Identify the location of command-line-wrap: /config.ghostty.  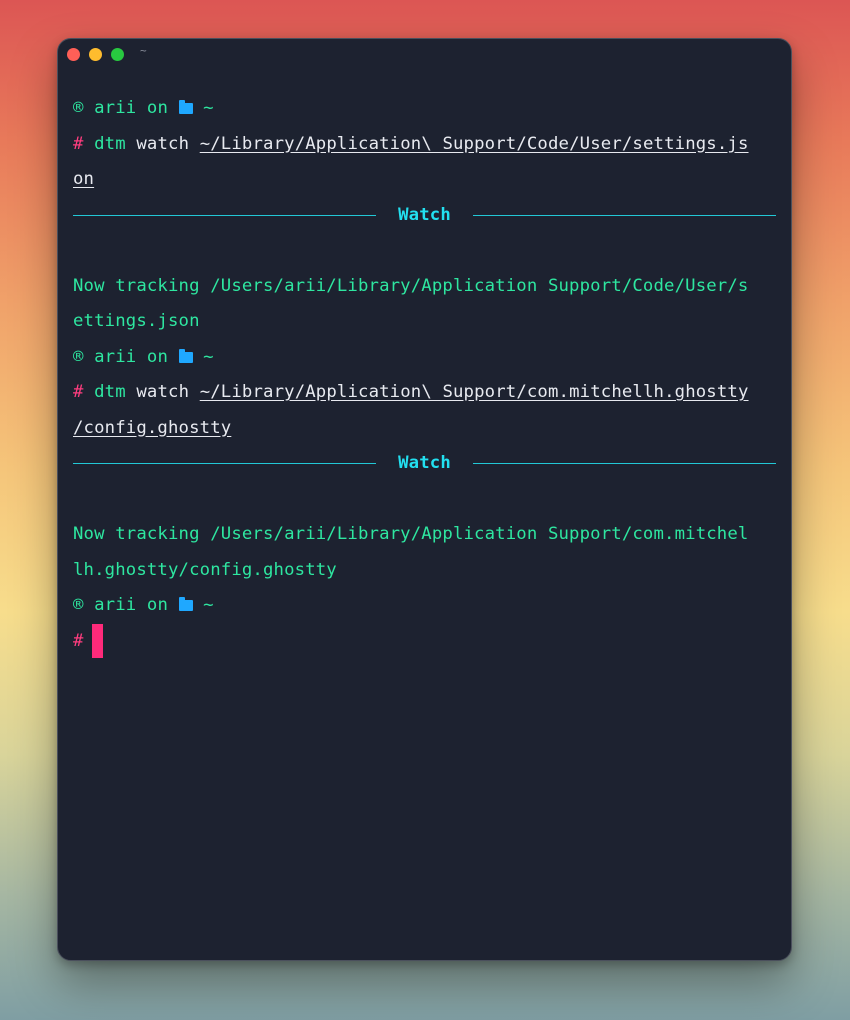
(424, 429).